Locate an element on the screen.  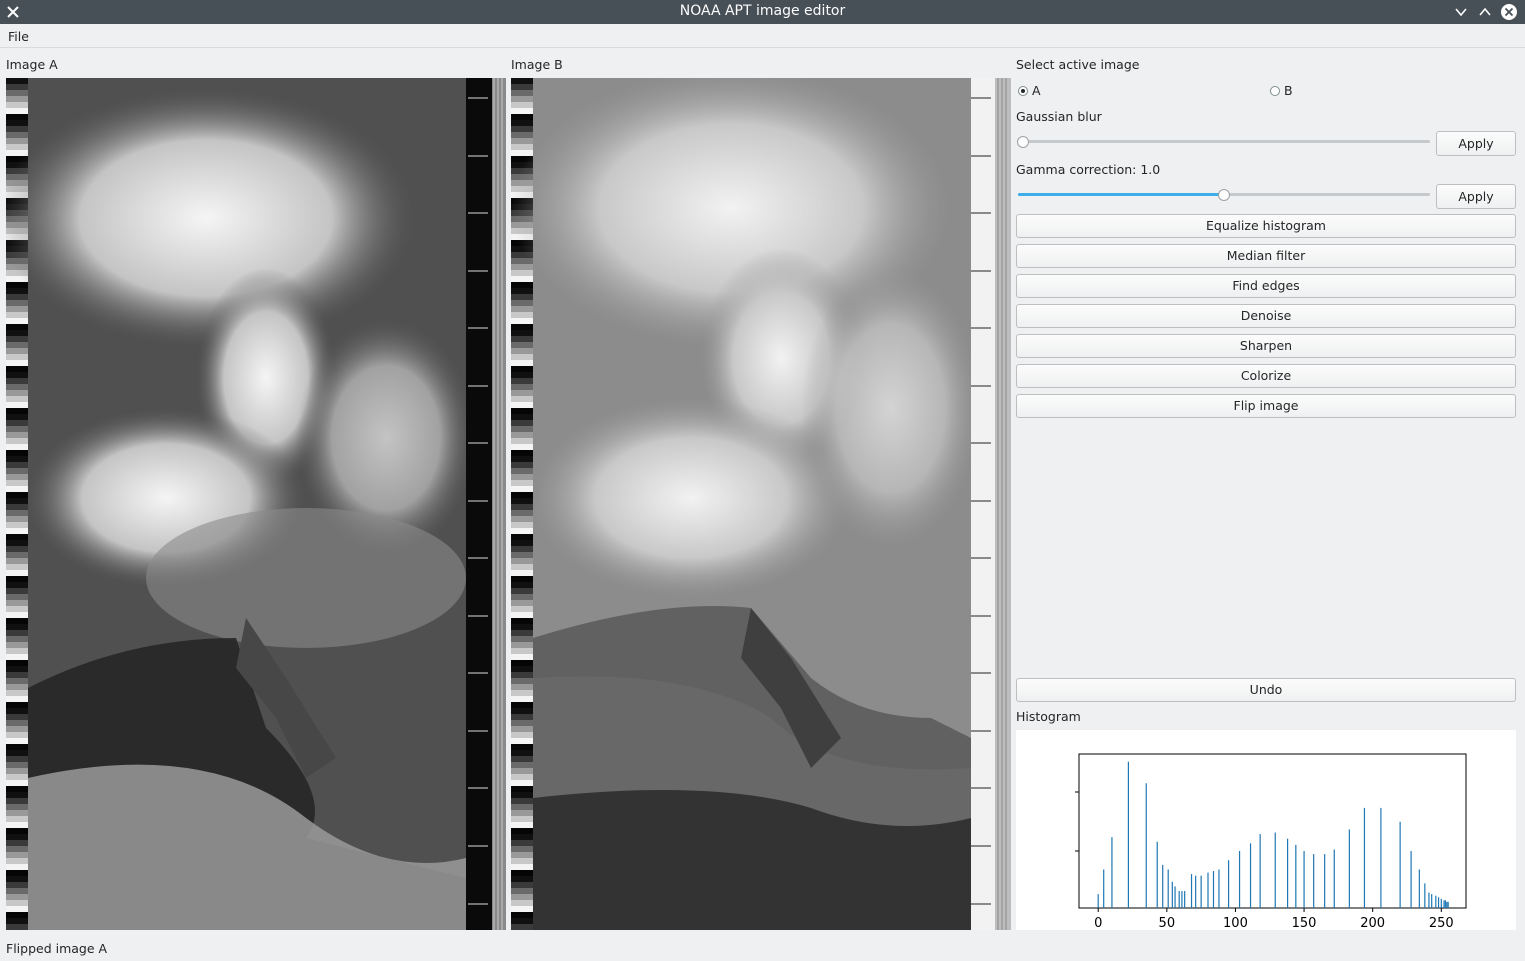
histogram-svg: 0 50 100 150 200 250 is located at coordinates (1271, 842).